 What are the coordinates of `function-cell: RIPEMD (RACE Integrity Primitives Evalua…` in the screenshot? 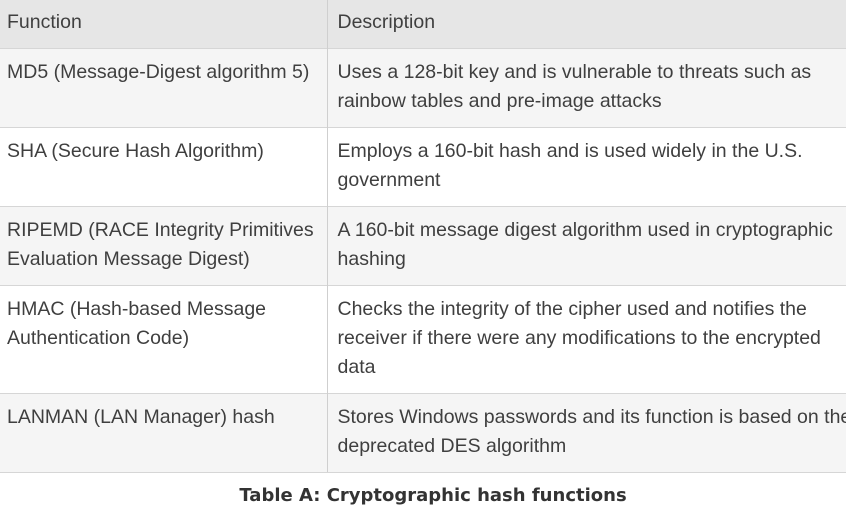 It's located at (163, 245).